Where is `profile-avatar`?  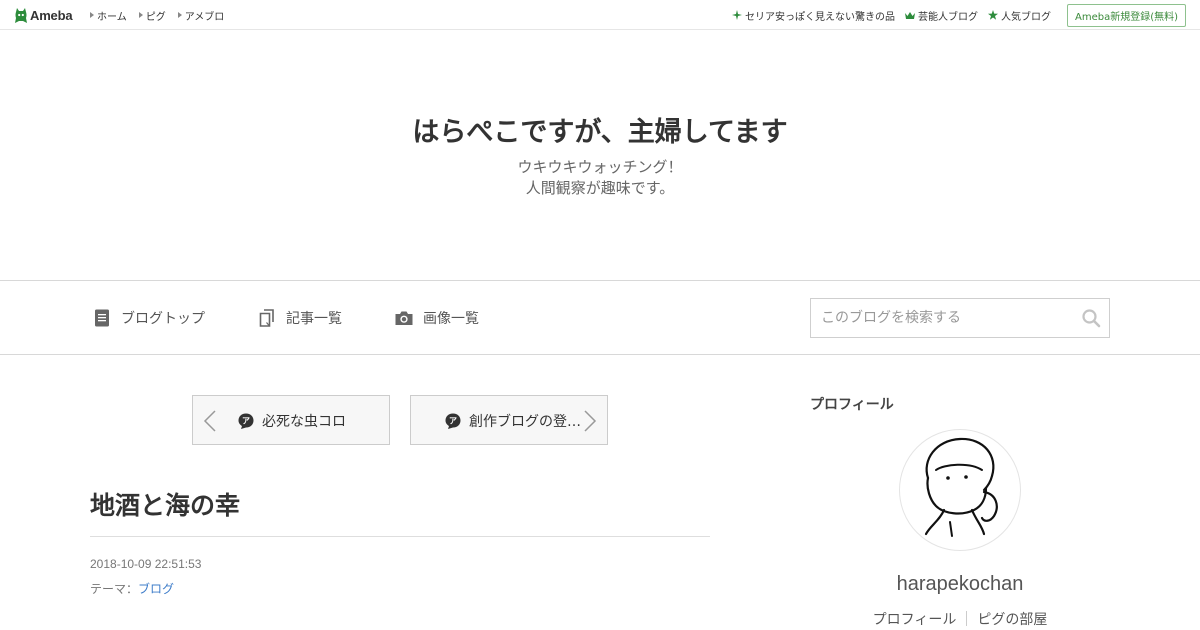
profile-avatar is located at coordinates (960, 490).